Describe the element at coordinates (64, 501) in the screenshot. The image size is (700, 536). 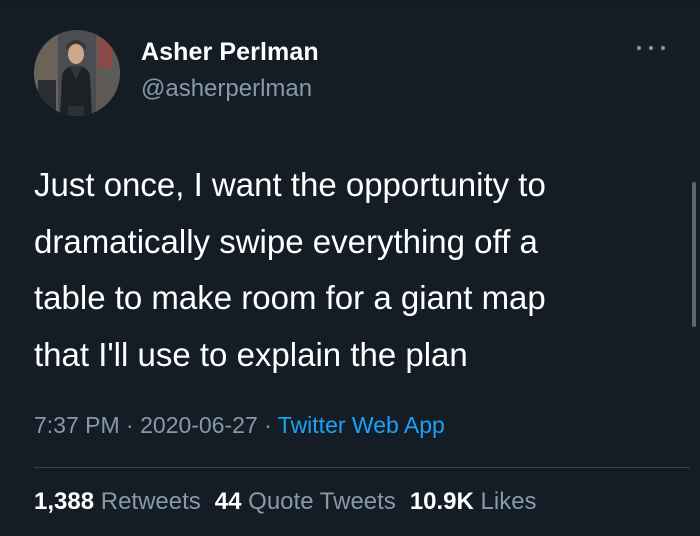
I see `retweets-count: 1,388` at that location.